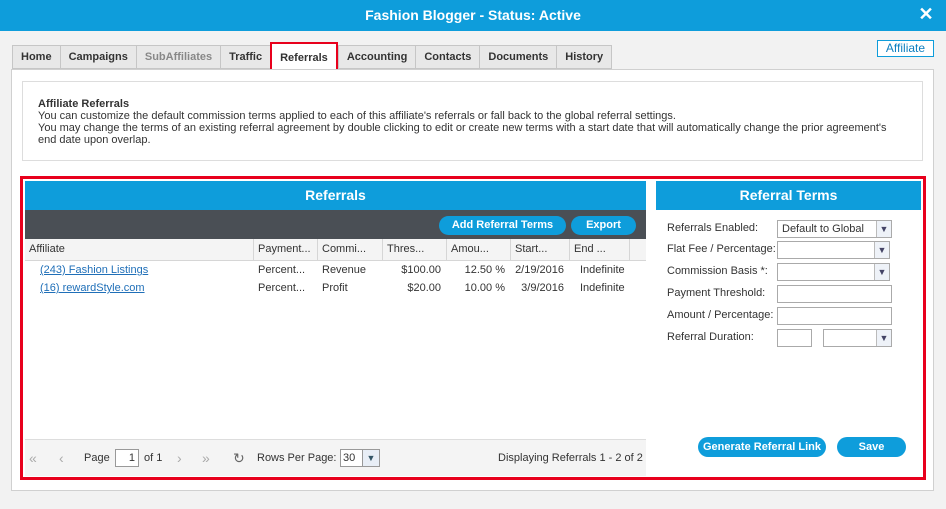 The width and height of the screenshot is (946, 509). I want to click on cell-commission: Profit, so click(335, 288).